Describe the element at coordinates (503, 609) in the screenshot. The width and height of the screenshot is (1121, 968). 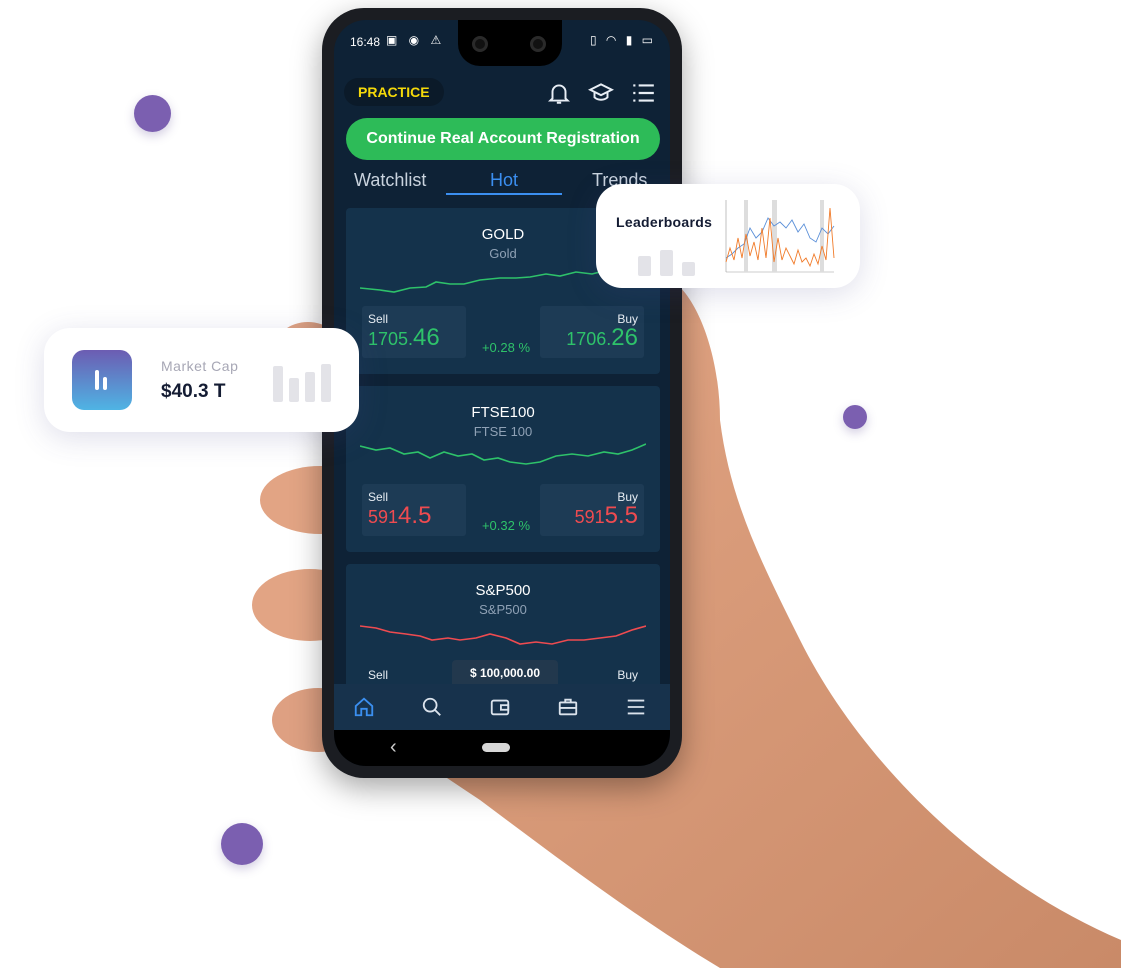
I see `instrument-subtitle: S&P500` at that location.